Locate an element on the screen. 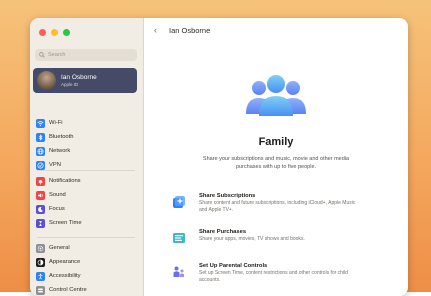 The height and width of the screenshot is (296, 431). sidebar-item-label: General is located at coordinates (59, 248).